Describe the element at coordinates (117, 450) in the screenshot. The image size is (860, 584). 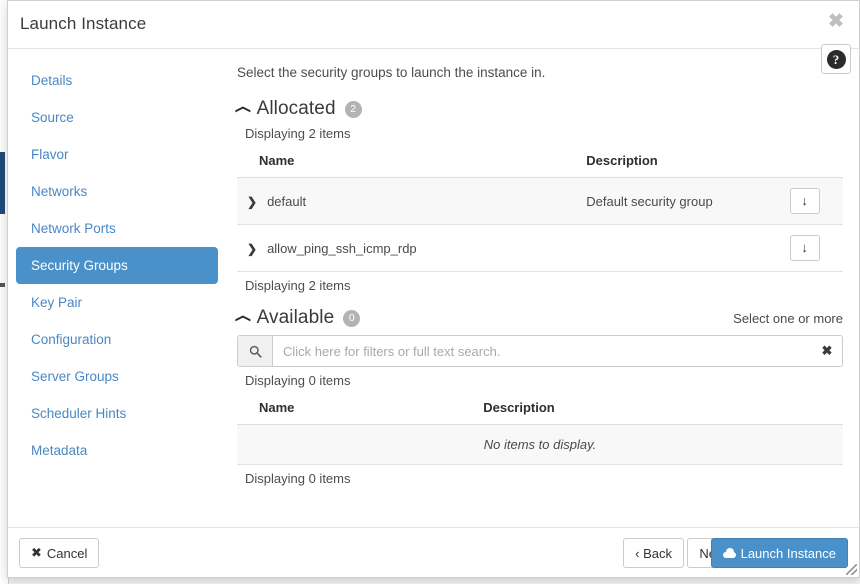
I see `sidebar-item-metadata: Metadata` at that location.